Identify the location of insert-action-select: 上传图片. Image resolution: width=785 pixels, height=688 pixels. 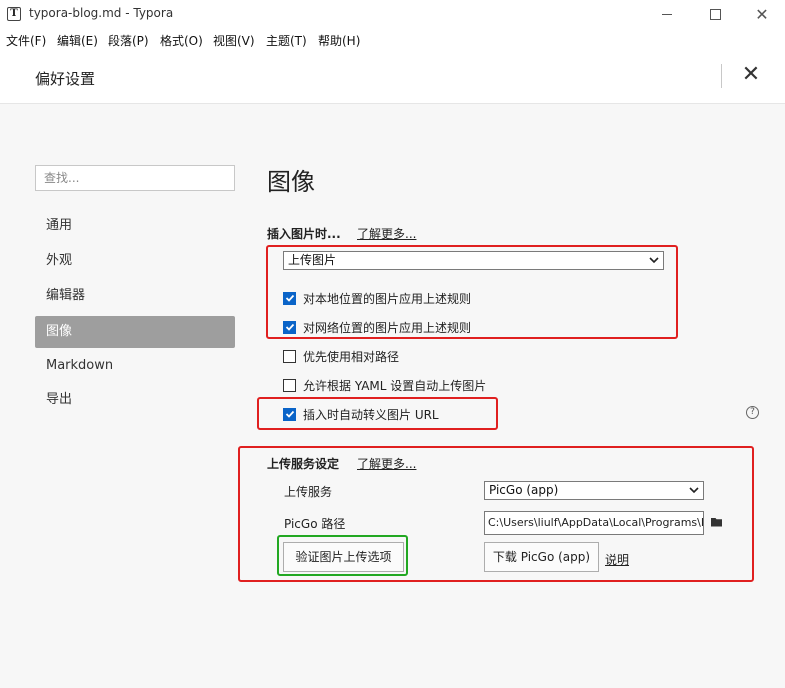
(473, 260).